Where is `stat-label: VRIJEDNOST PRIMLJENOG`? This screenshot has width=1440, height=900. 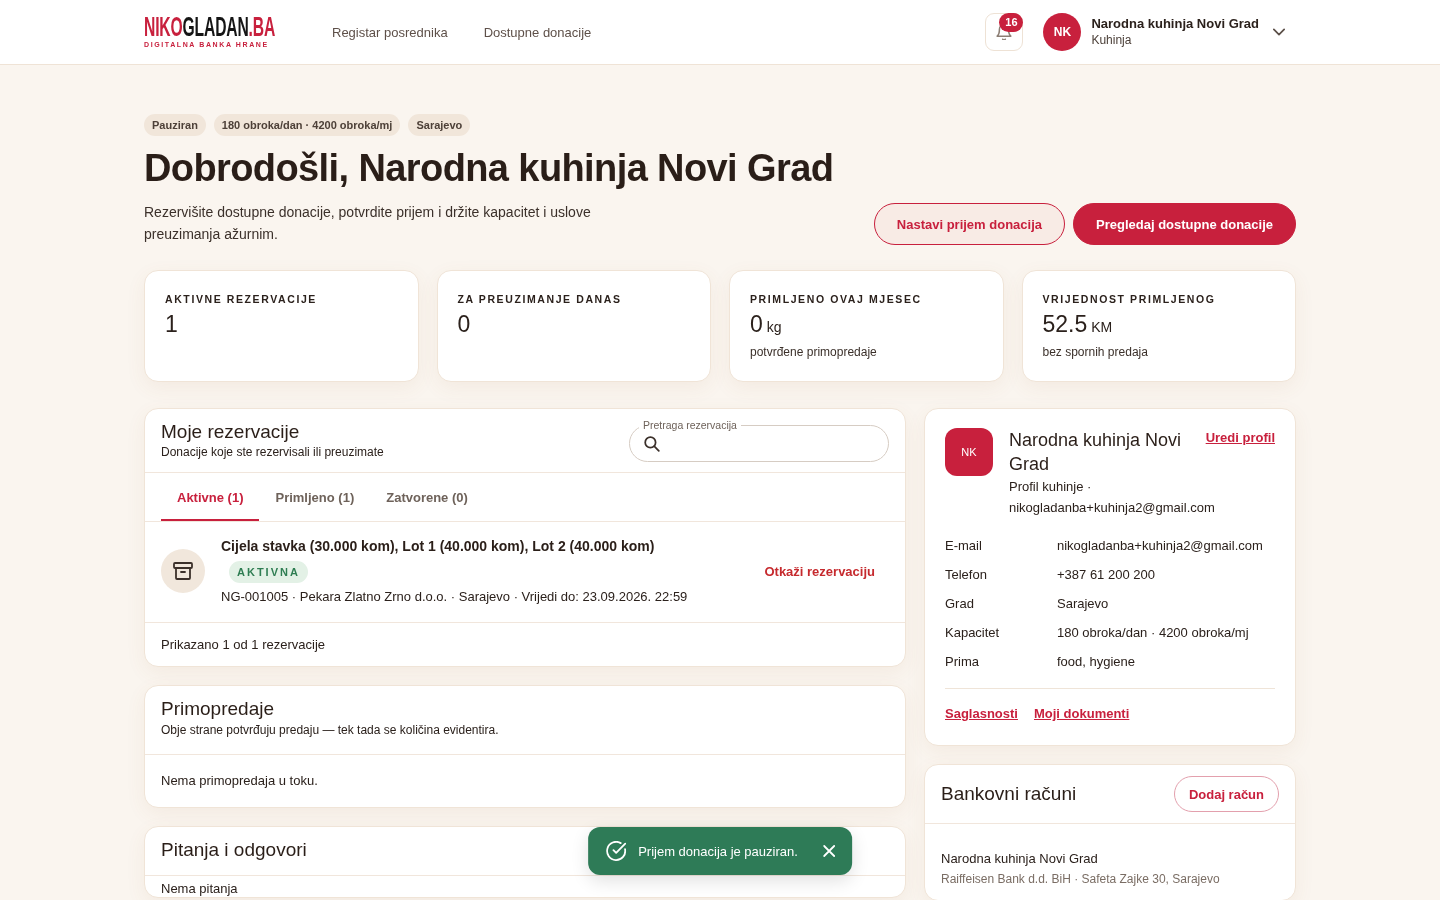
stat-label: VRIJEDNOST PRIMLJENOG is located at coordinates (1129, 299).